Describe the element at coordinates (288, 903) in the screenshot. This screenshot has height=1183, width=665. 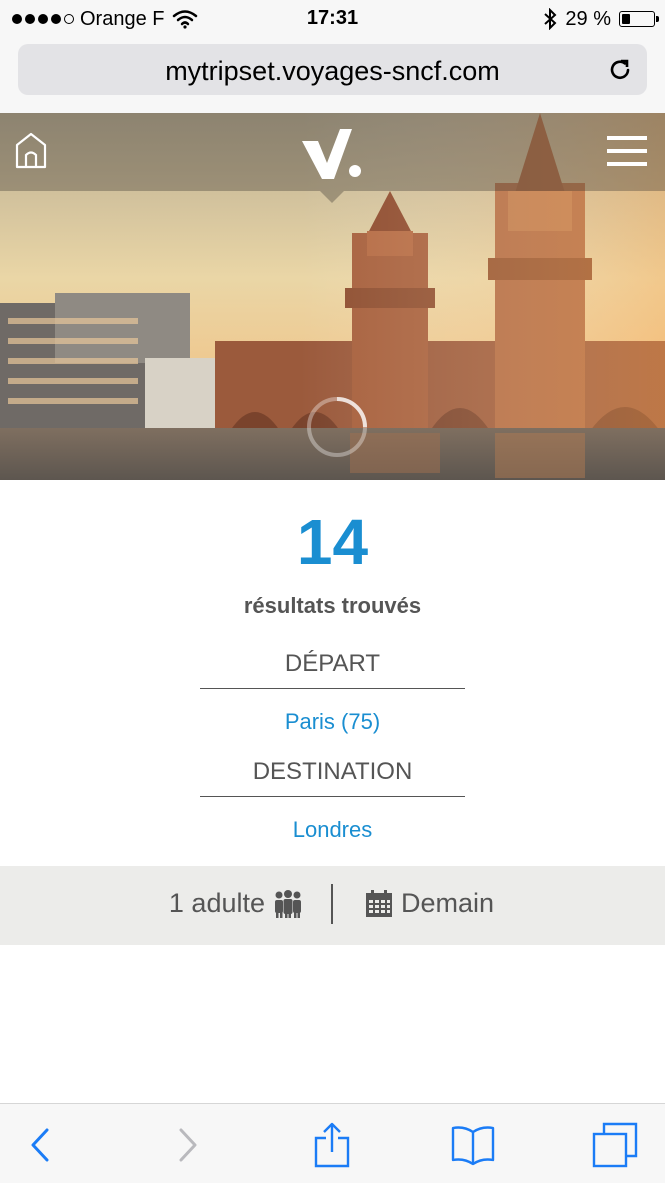
I see `people-icon` at that location.